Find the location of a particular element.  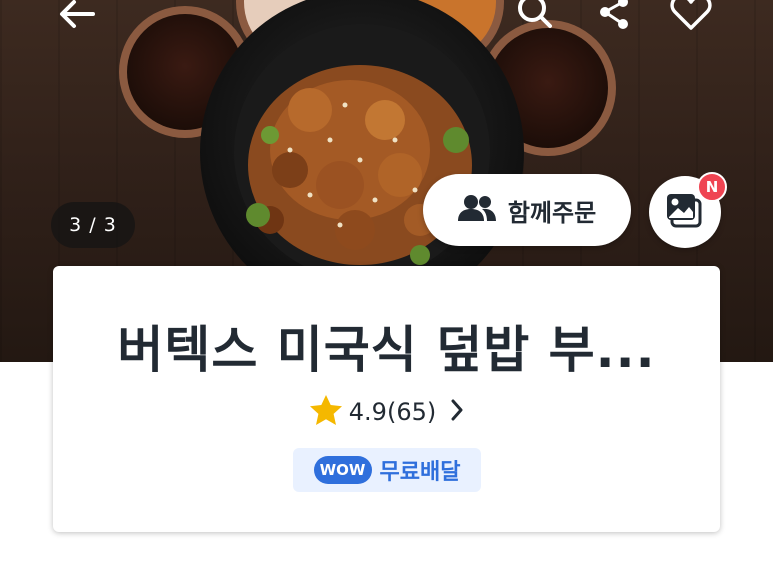

search-icon is located at coordinates (535, 15).